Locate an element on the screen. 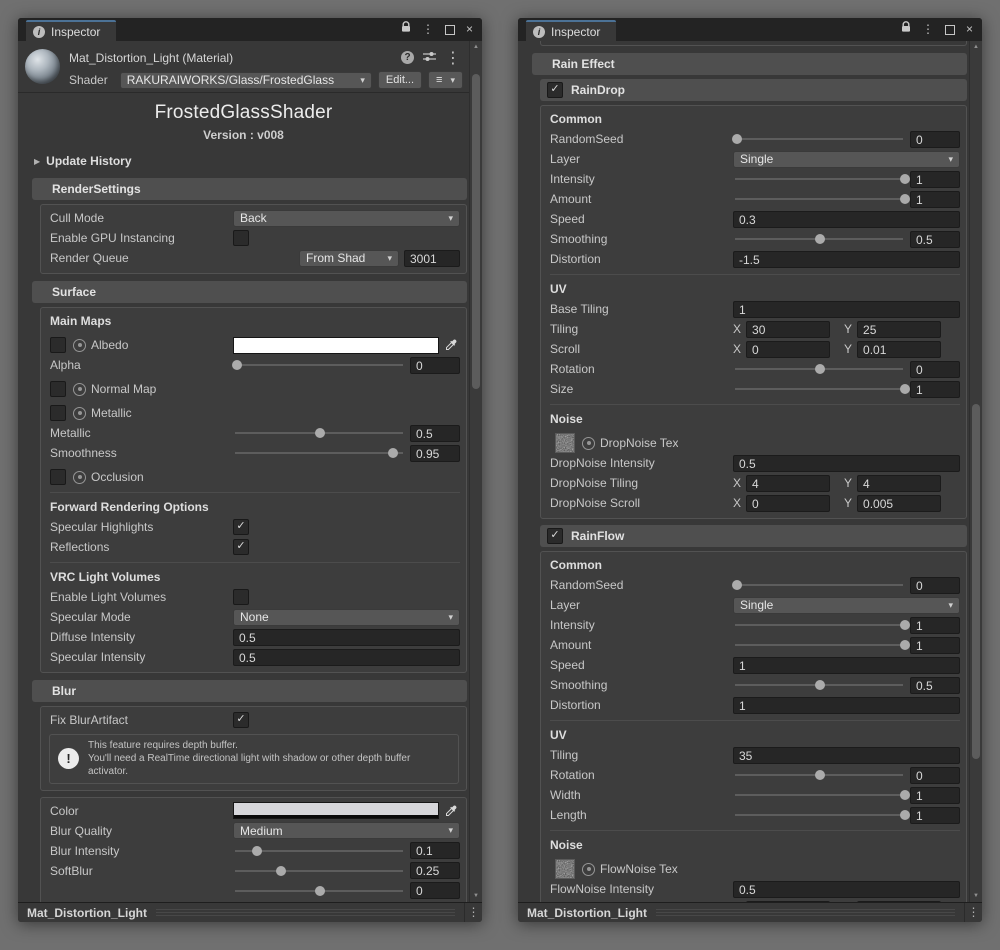  size-value-field: 1 is located at coordinates (935, 389).